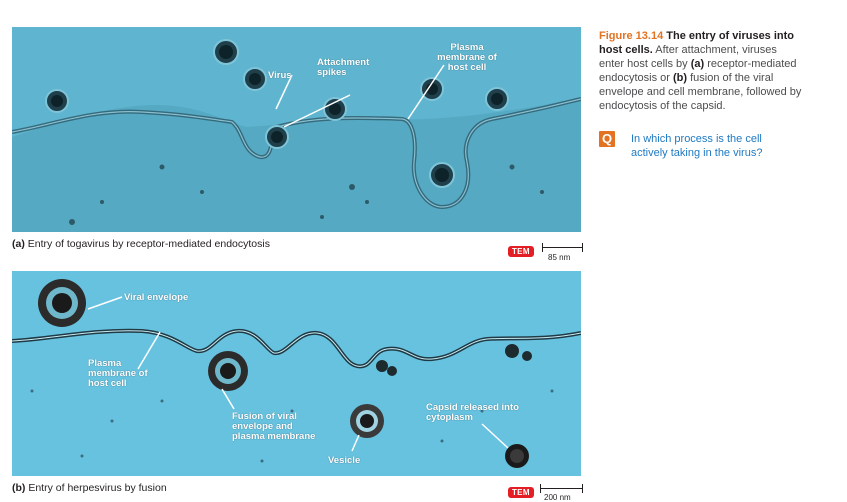 Image resolution: width=847 pixels, height=502 pixels. I want to click on caption-b-text: Entry of herpesvirus by fusion, so click(97, 488).